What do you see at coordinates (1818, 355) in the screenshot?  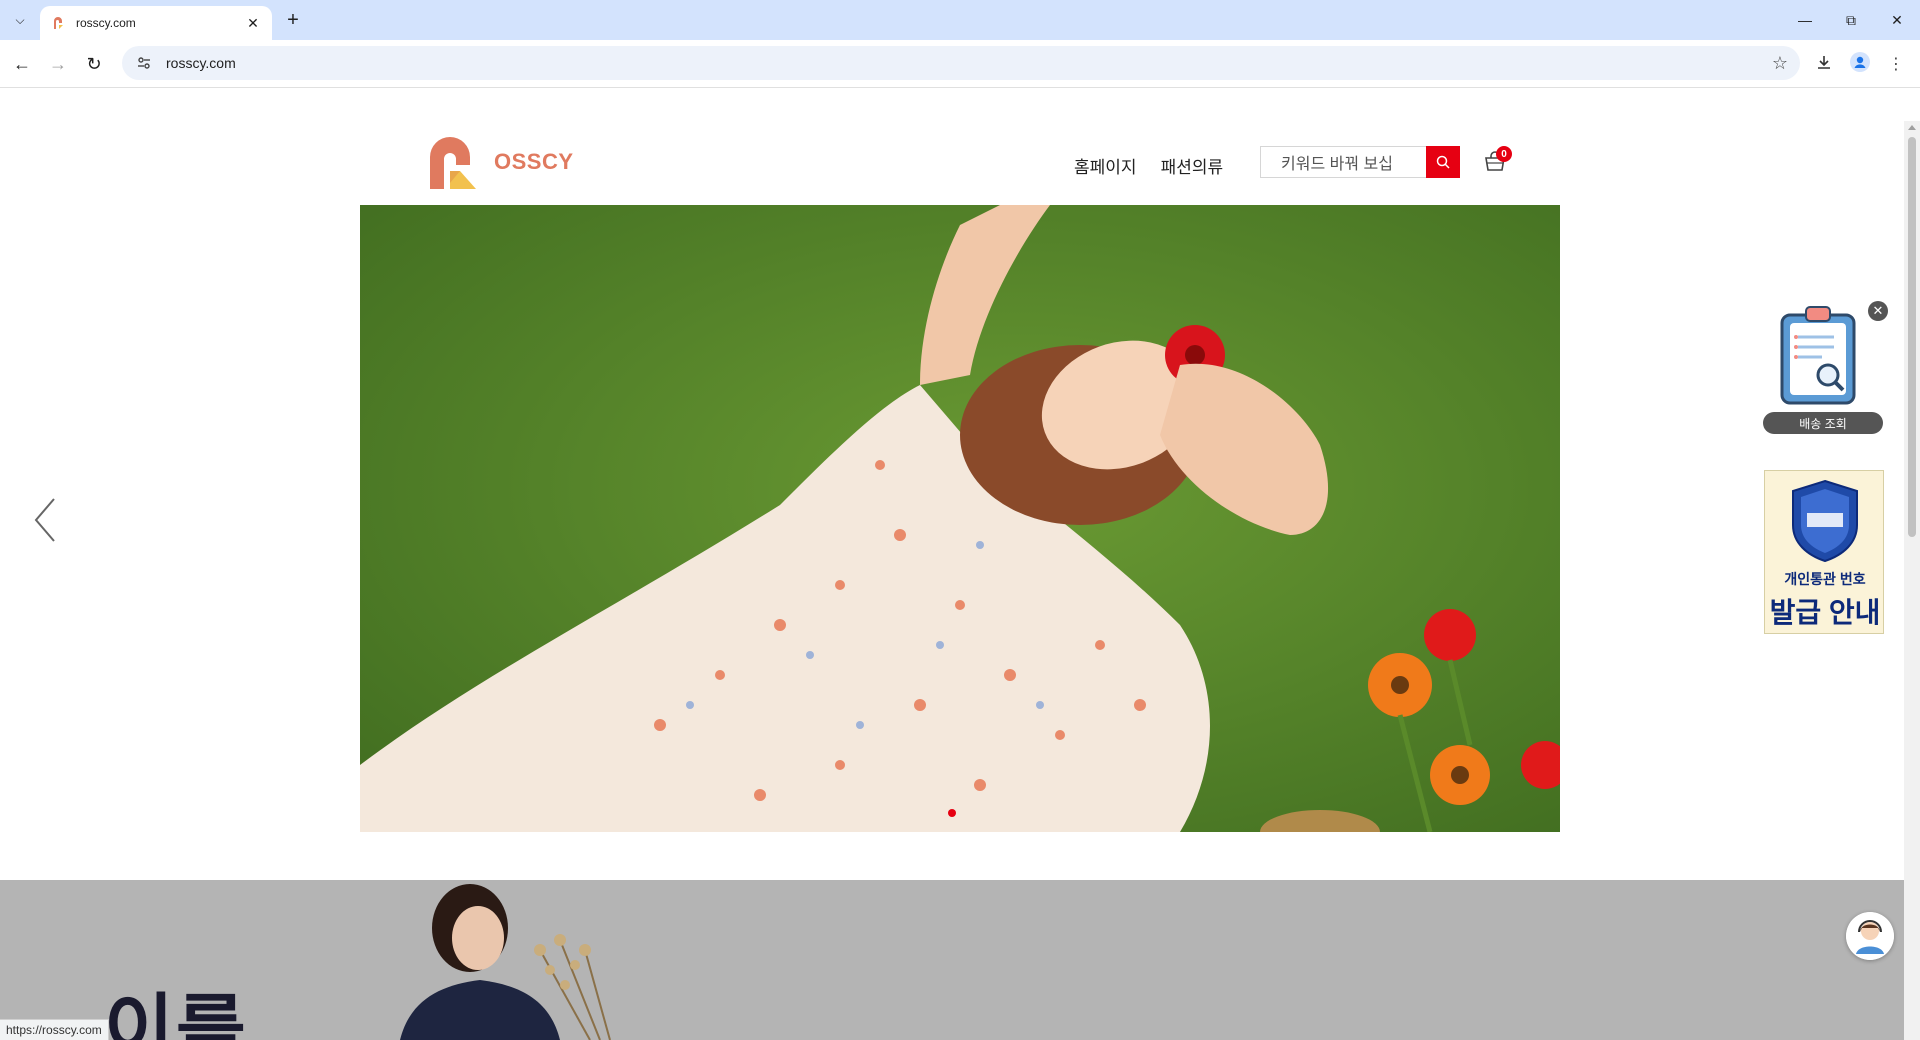 I see `clipboard-search-icon` at bounding box center [1818, 355].